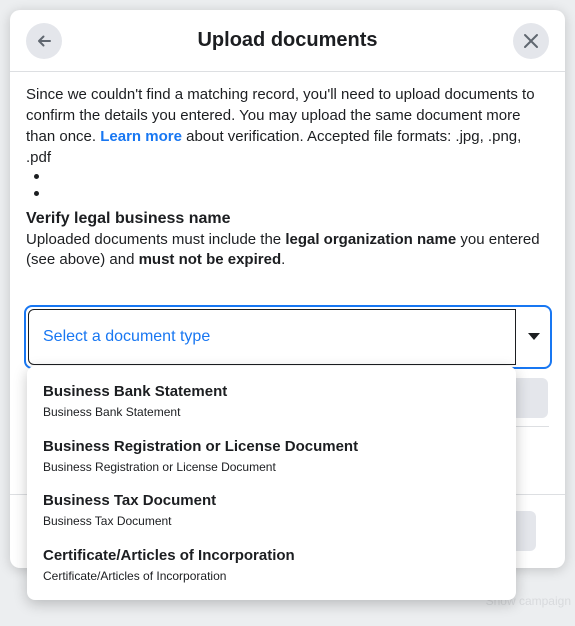 This screenshot has width=575, height=626. I want to click on divider, so click(532, 426).